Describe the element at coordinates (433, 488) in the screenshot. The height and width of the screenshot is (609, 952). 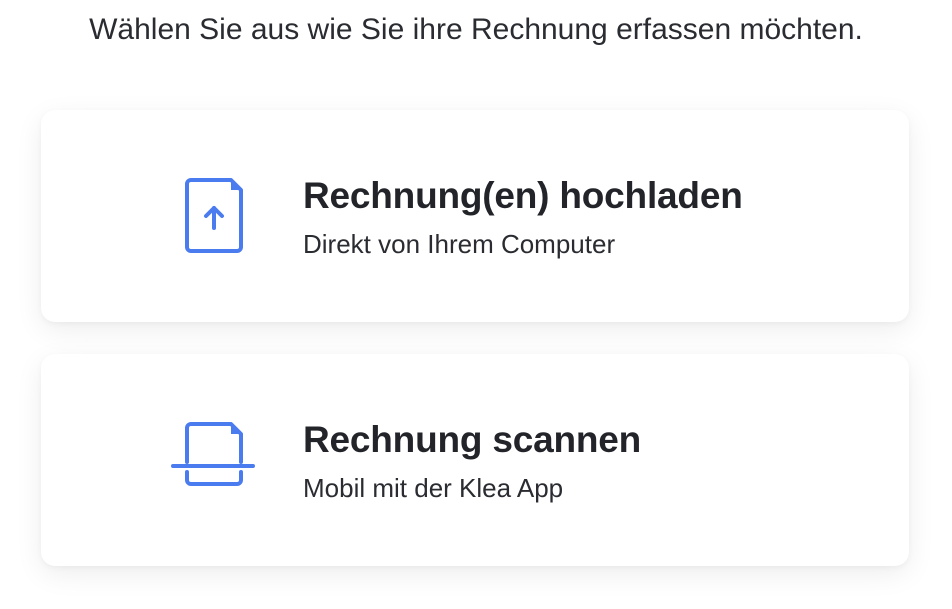
I see `scan-subtitle: Mobil mit der Klea App` at that location.